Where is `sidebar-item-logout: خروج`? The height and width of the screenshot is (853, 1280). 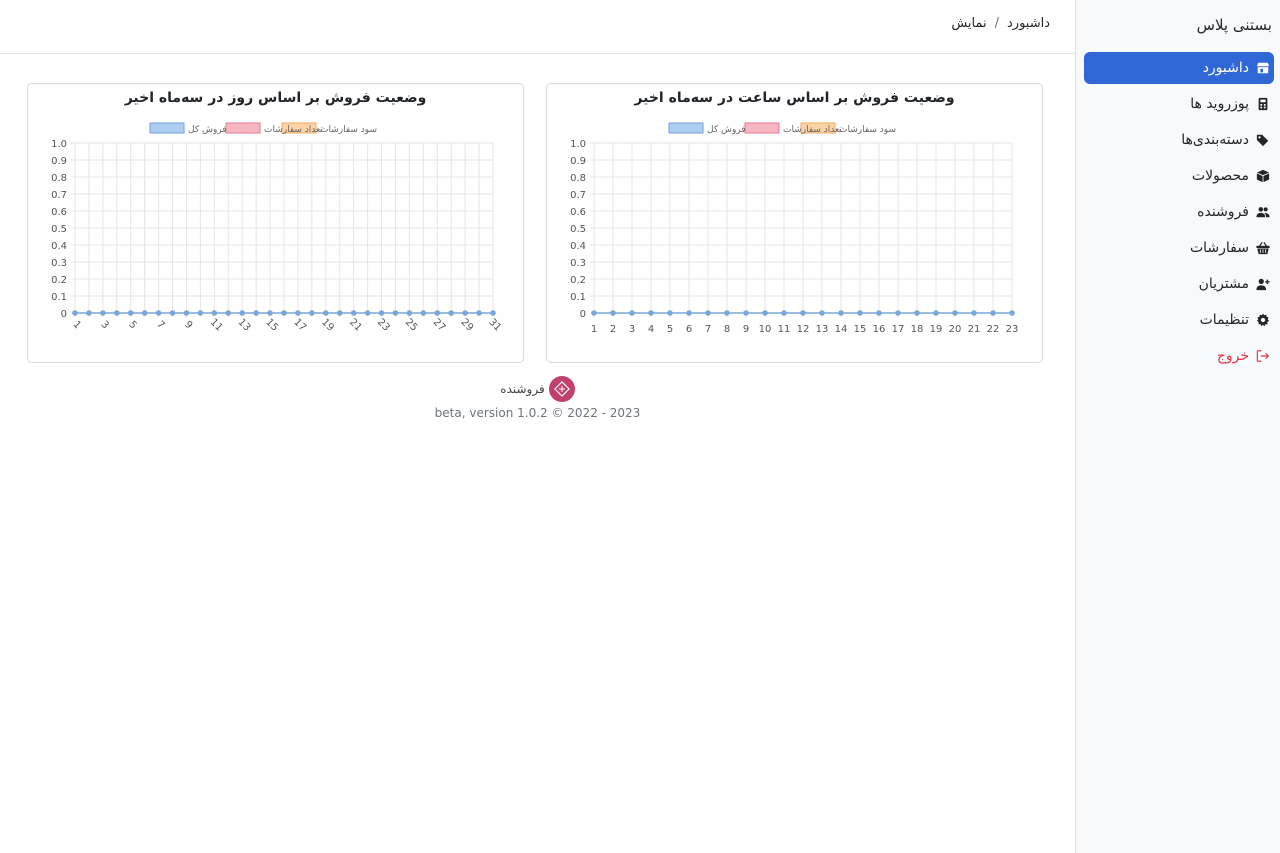
sidebar-item-logout: خروج is located at coordinates (1179, 356).